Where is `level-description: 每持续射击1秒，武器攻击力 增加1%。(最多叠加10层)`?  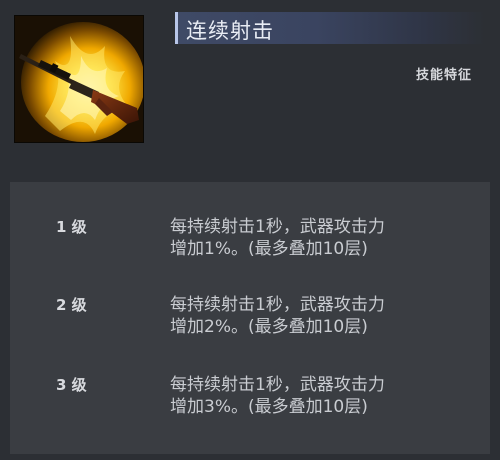 level-description: 每持续射击1秒，武器攻击力 增加1%。(最多叠加10层) is located at coordinates (320, 238).